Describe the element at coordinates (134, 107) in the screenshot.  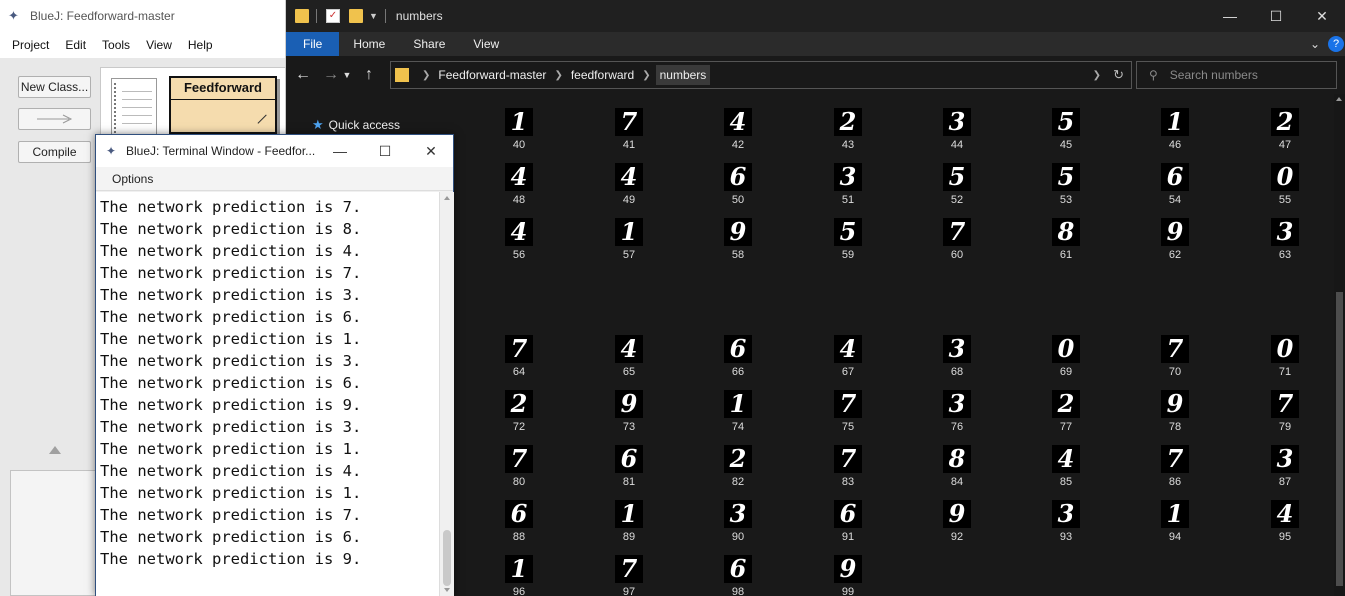
I see `readme-document-icon` at that location.